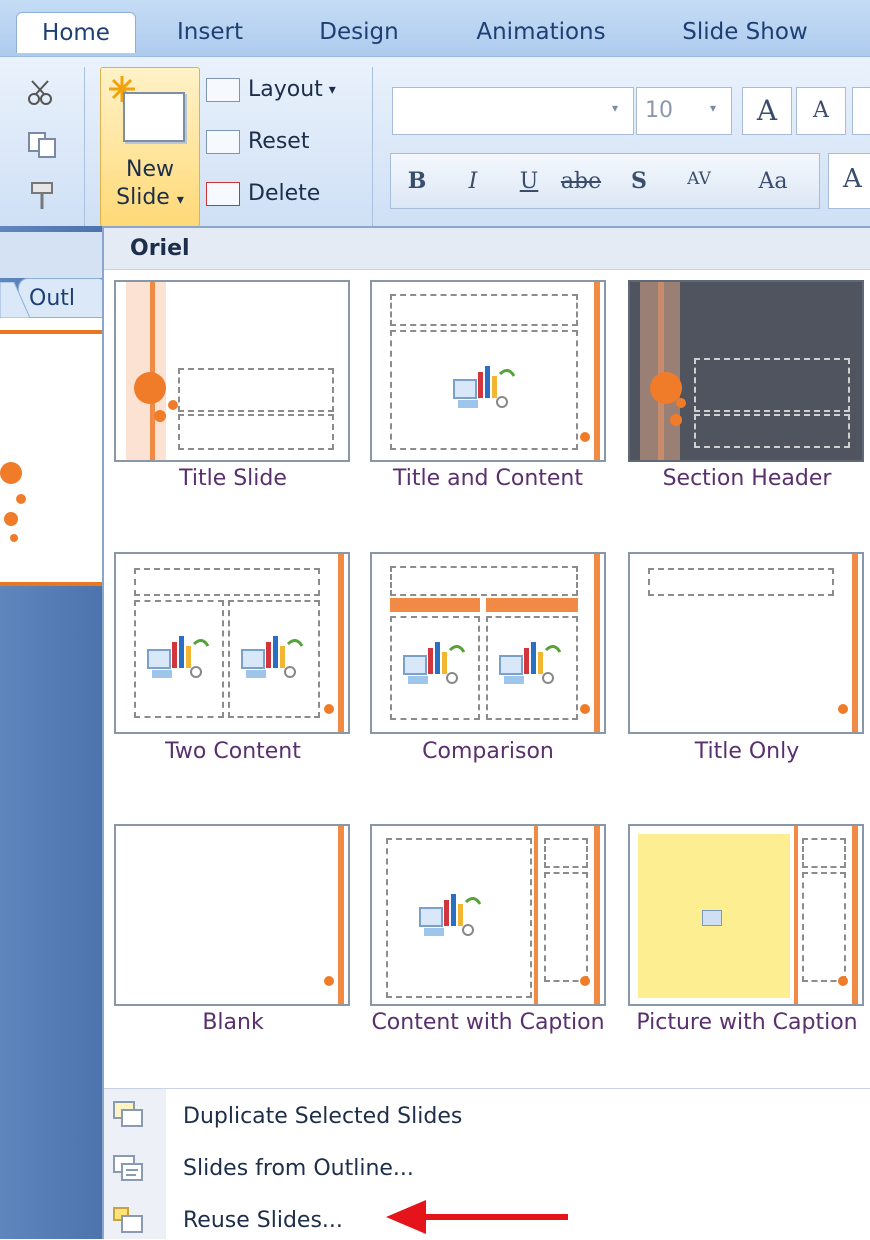 The height and width of the screenshot is (1240, 870). What do you see at coordinates (746, 643) in the screenshot?
I see `layout-title-only` at bounding box center [746, 643].